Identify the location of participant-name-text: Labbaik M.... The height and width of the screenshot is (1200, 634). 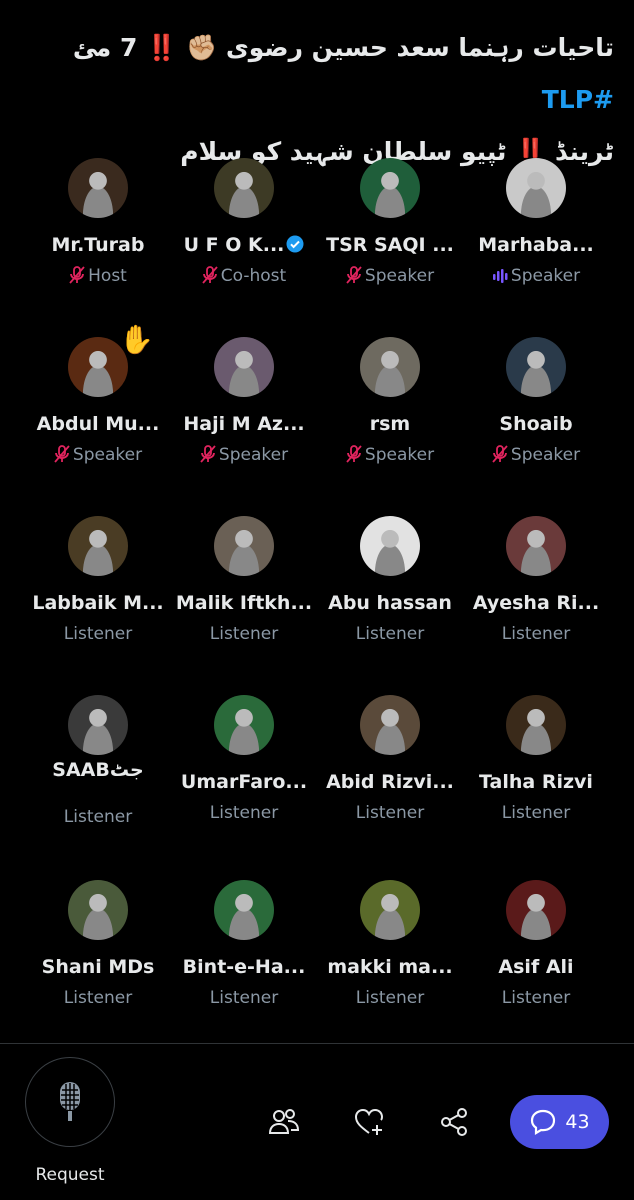
(98, 603).